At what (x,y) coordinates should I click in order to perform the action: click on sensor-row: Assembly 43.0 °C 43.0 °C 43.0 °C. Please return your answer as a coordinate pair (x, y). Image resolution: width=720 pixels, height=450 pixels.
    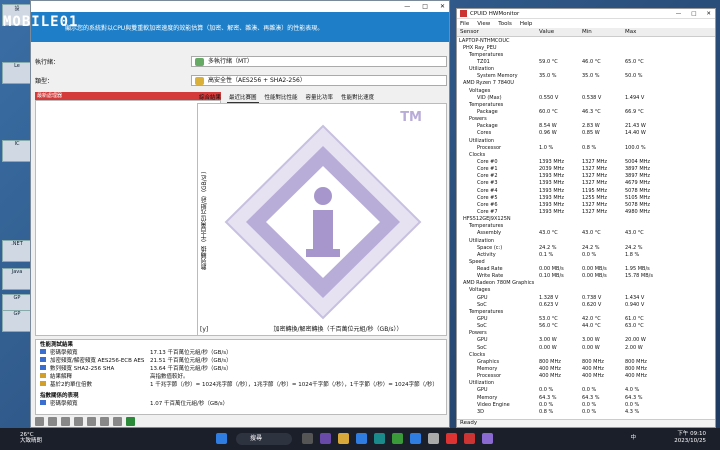
    Looking at the image, I should click on (586, 233).